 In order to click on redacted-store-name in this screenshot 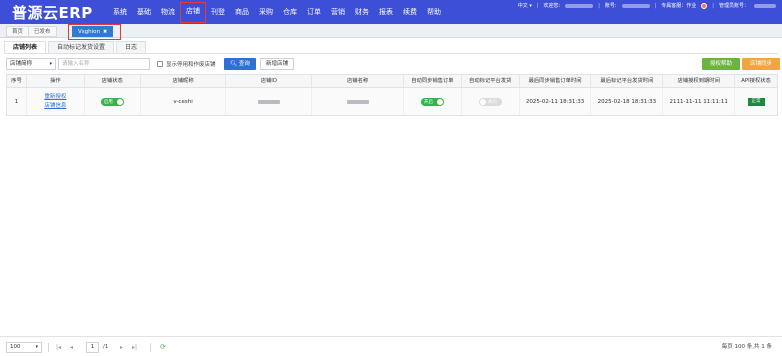, I will do `click(357, 101)`.